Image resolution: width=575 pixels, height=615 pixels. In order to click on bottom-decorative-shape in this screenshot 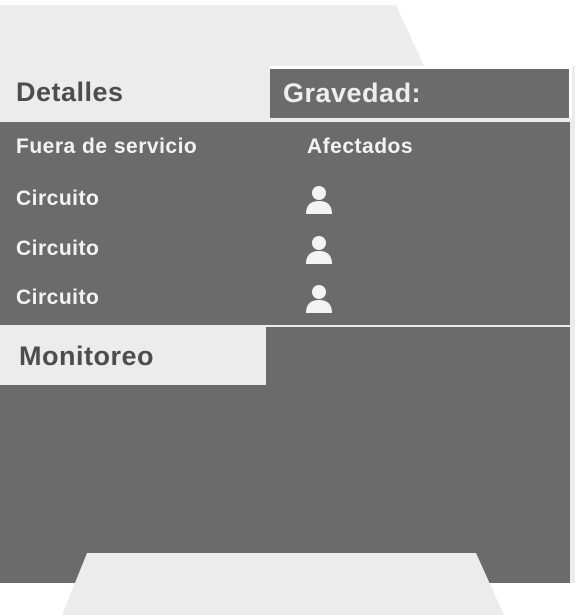, I will do `click(283, 584)`.